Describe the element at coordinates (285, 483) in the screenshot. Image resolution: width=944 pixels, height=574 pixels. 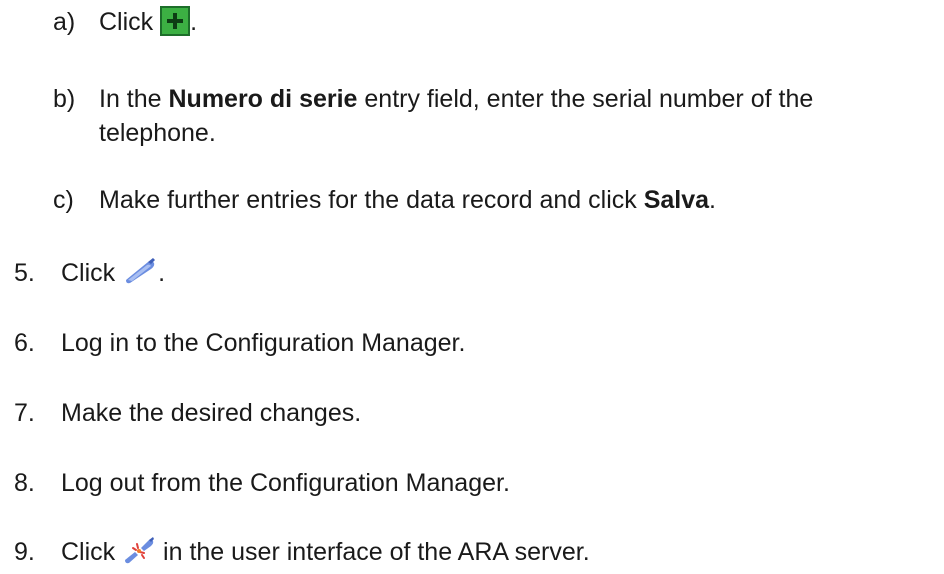
I see `step-8-text: Log out from the Configuration Manager.` at that location.